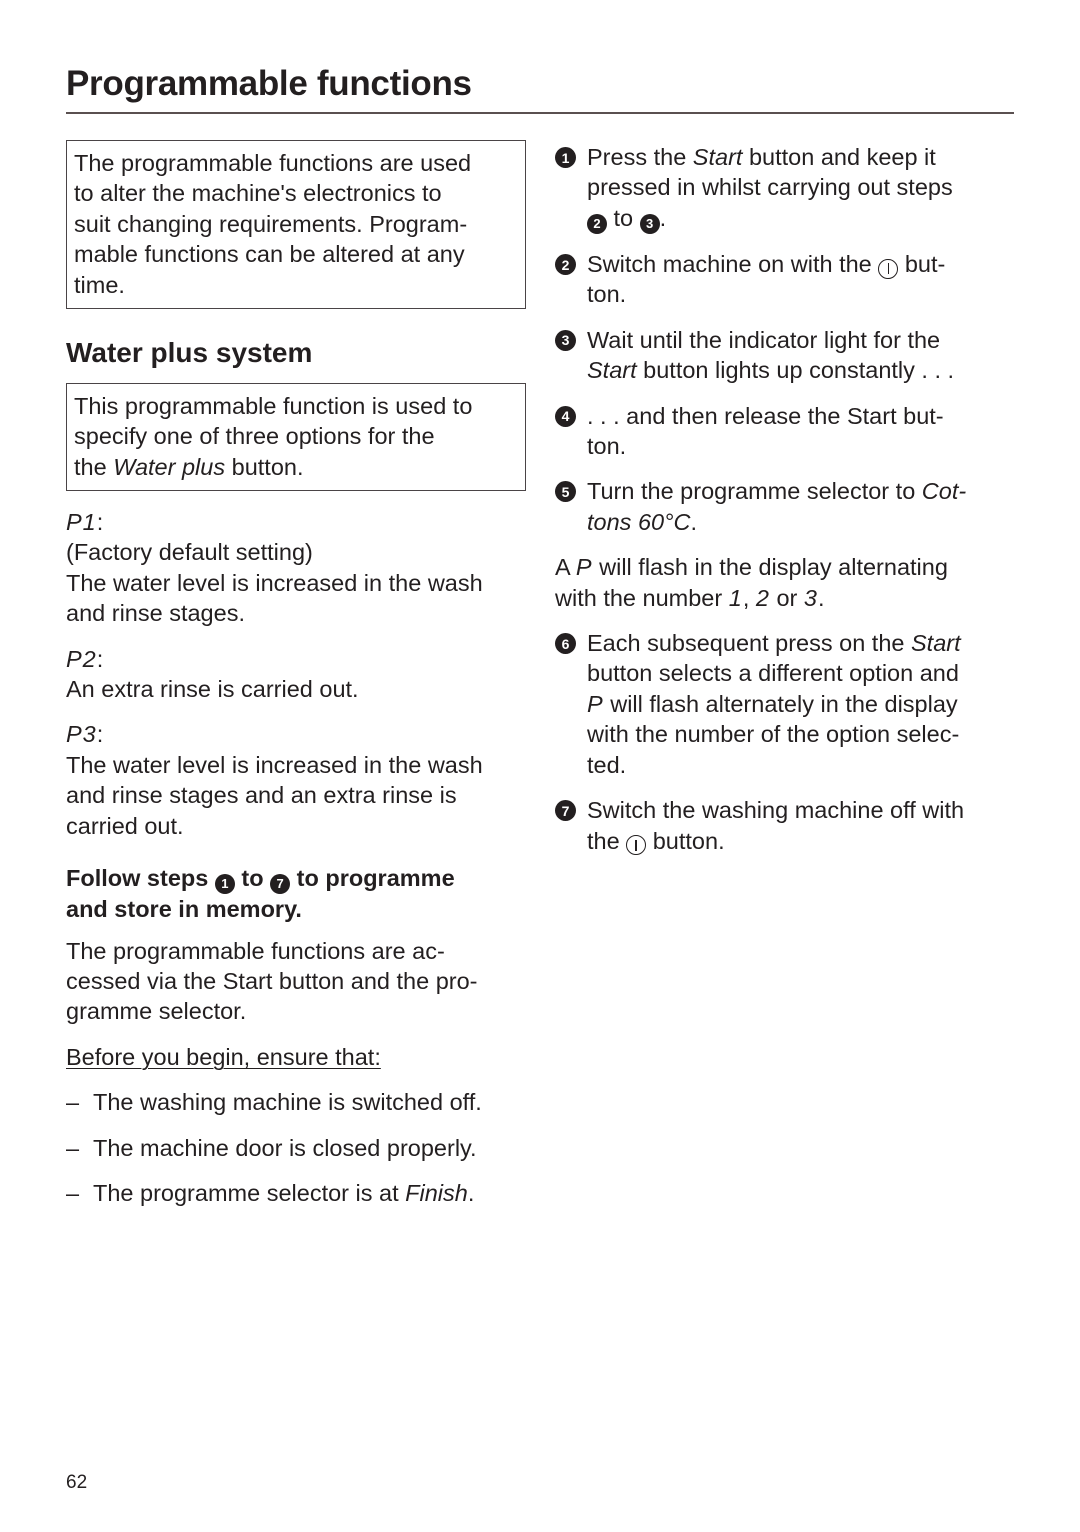 The image size is (1080, 1532). Describe the element at coordinates (642, 597) in the screenshot. I see `text: with the number` at that location.